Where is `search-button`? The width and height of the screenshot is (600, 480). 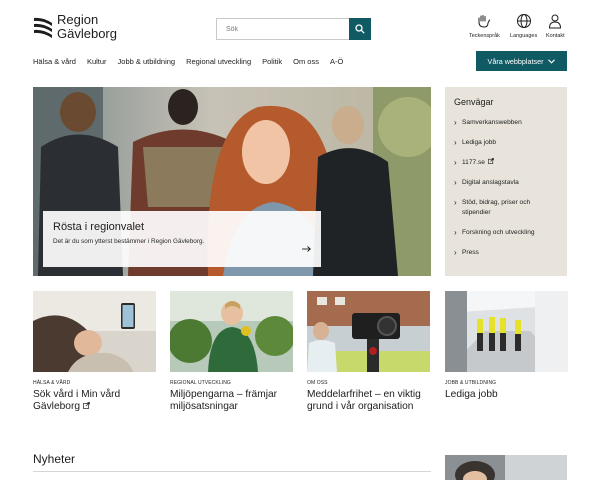 search-button is located at coordinates (360, 29).